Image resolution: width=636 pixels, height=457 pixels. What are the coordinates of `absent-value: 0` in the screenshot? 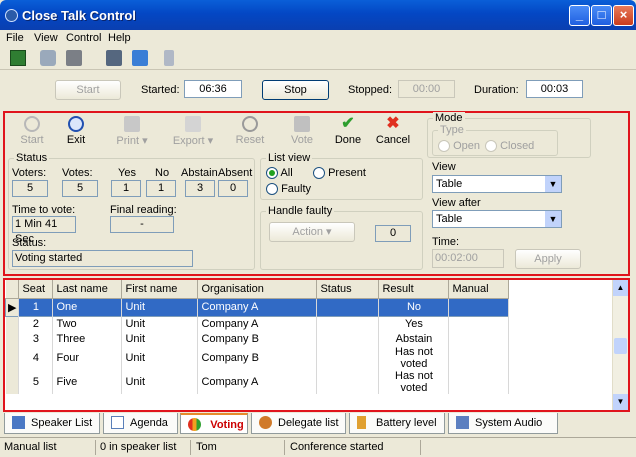 It's located at (233, 188).